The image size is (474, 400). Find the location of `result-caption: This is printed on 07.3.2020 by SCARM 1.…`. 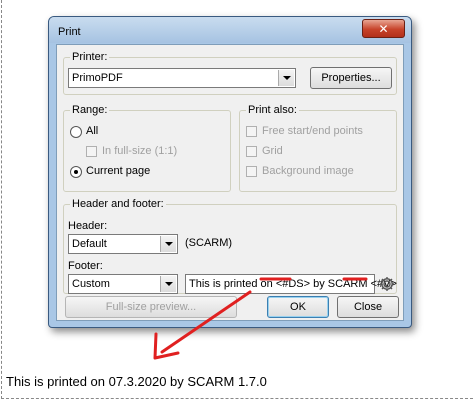

result-caption: This is printed on 07.3.2020 by SCARM 1.… is located at coordinates (136, 381).